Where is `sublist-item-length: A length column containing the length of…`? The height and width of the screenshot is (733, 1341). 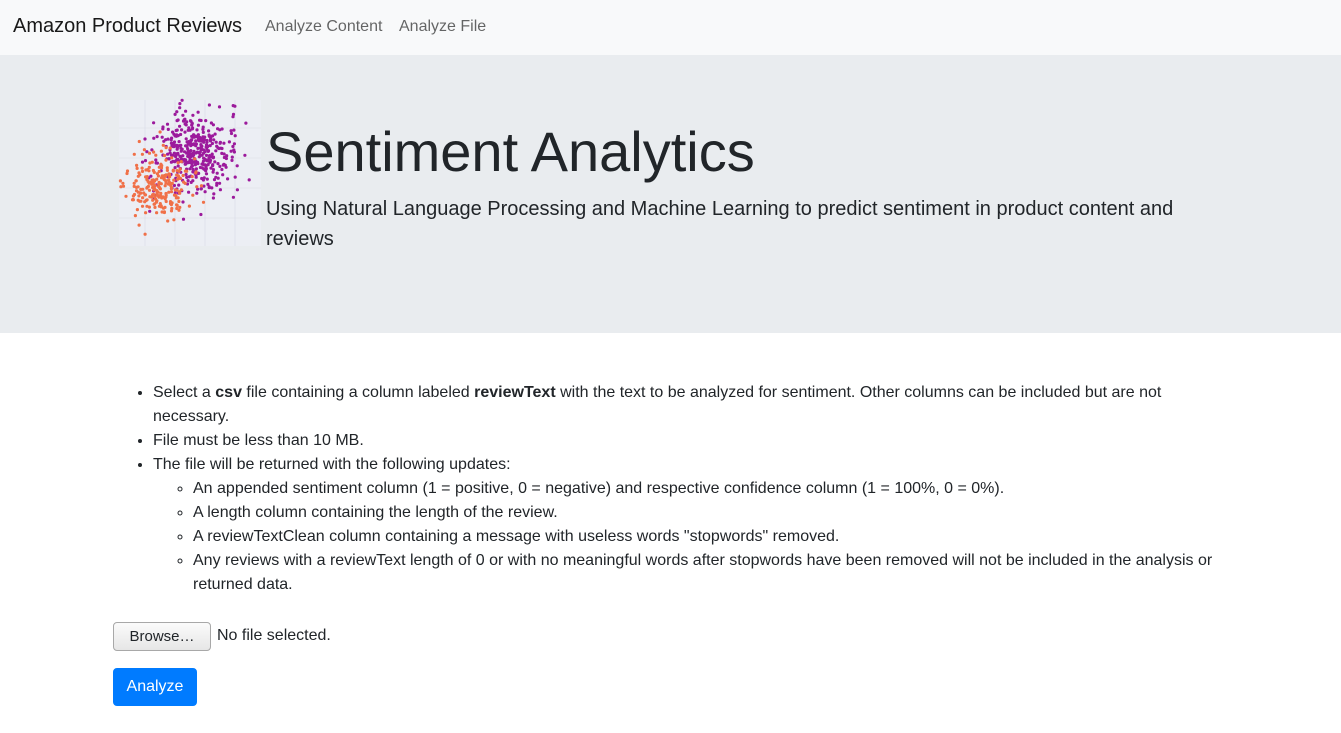 sublist-item-length: A length column containing the length of… is located at coordinates (708, 513).